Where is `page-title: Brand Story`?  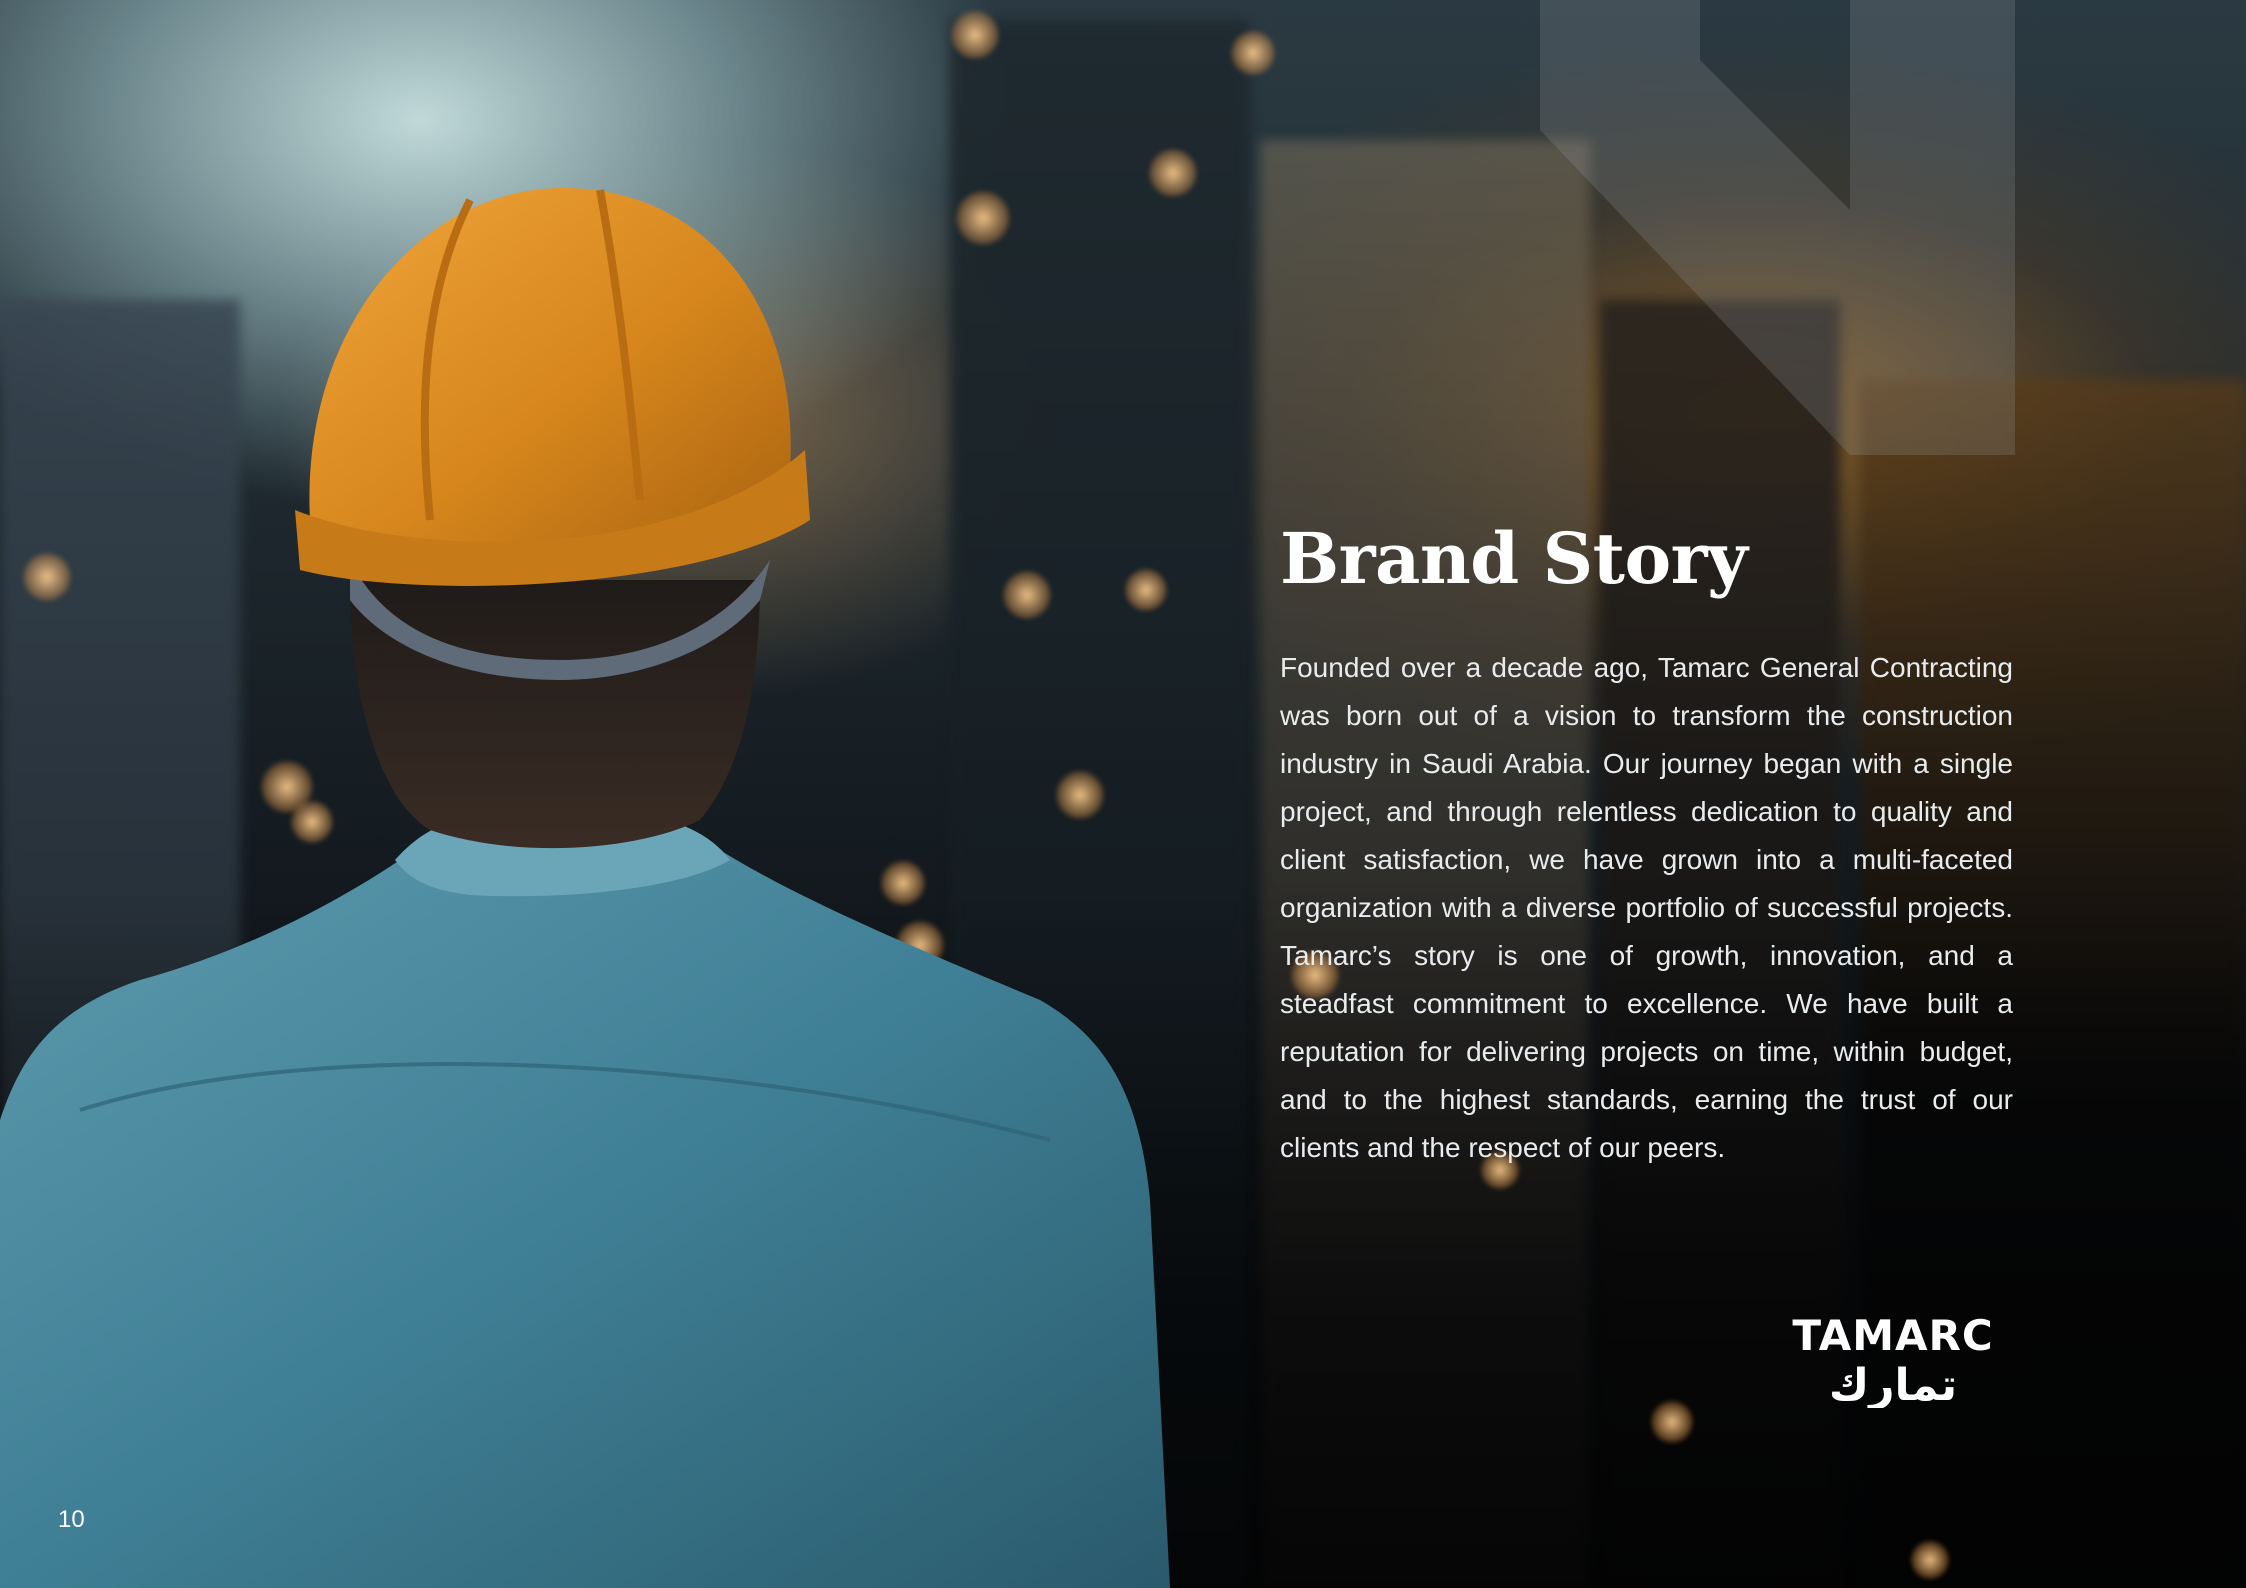 page-title: Brand Story is located at coordinates (1514, 558).